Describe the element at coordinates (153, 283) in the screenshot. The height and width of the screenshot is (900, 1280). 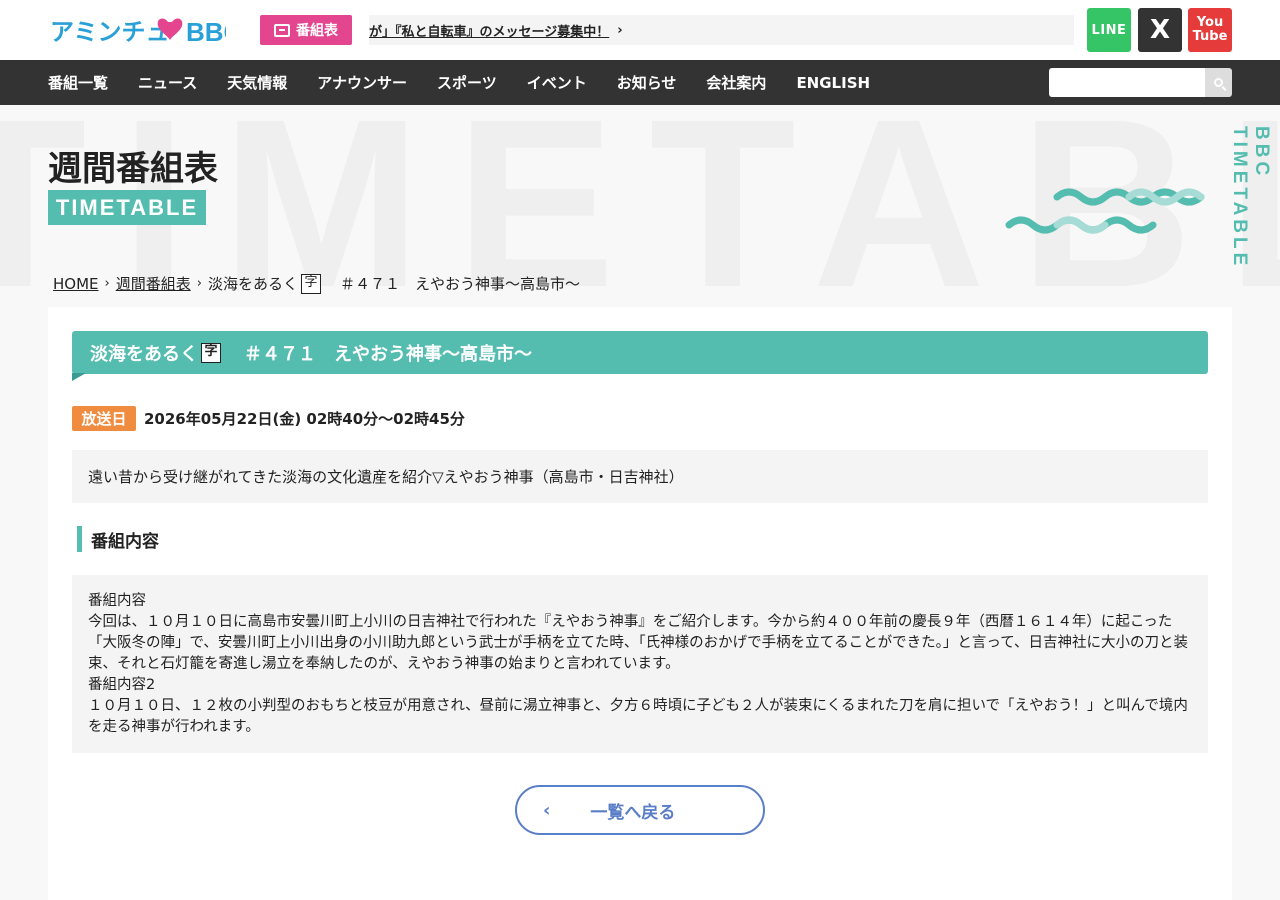
I see `breadcrumb-timetable: 週間番組表` at that location.